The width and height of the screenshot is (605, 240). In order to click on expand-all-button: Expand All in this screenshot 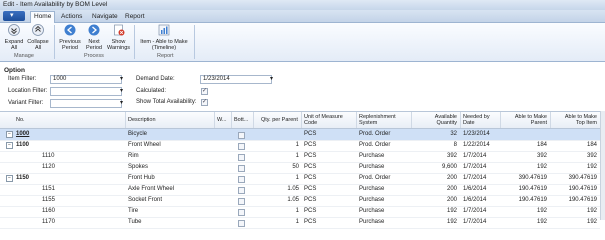, I will do `click(14, 37)`.